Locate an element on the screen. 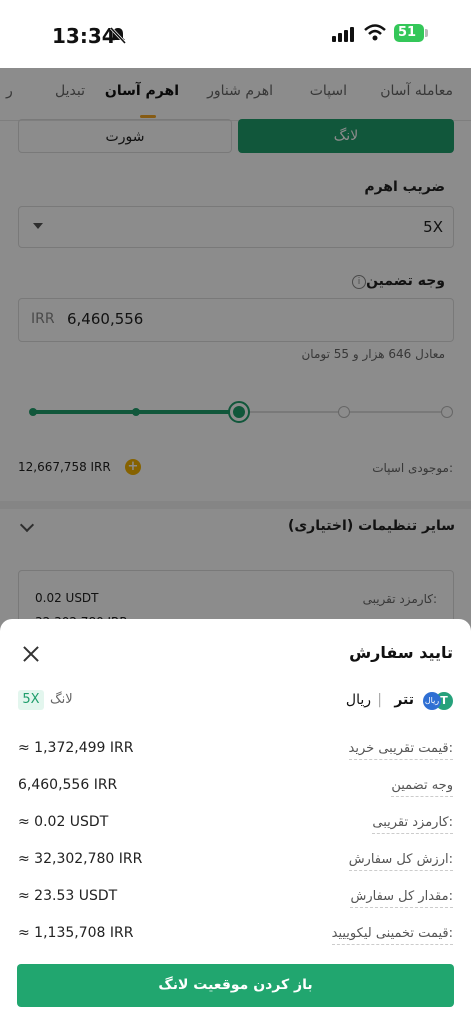  buy-price-label: قیمت تقریبی خرید: is located at coordinates (400, 750).